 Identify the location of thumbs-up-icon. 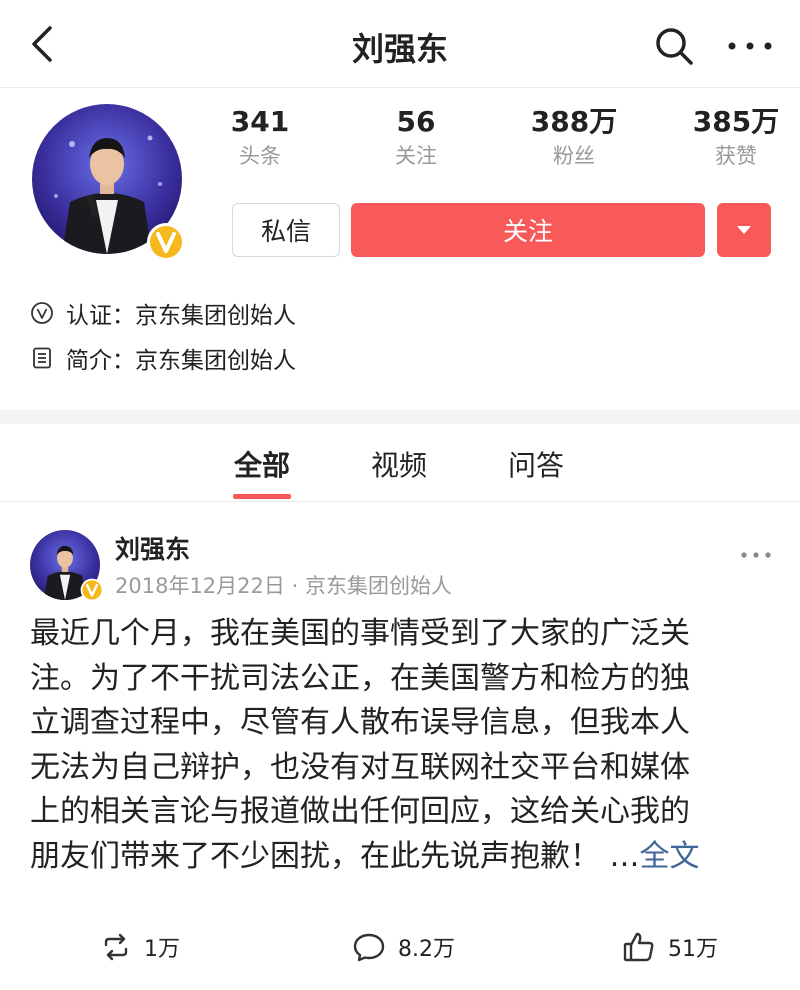
(638, 947).